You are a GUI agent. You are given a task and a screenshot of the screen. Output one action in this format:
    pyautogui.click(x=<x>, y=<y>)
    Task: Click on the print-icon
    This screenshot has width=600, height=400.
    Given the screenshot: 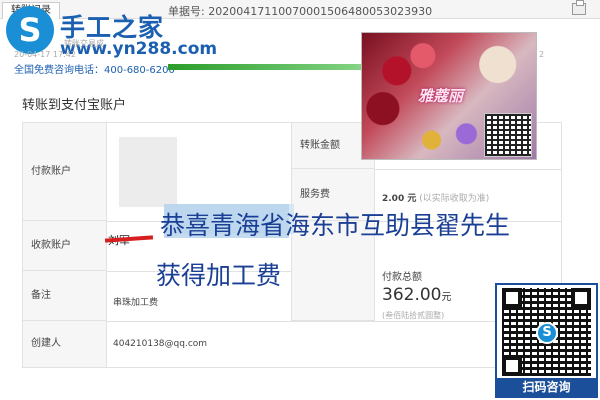 What is the action you would take?
    pyautogui.click(x=579, y=7)
    